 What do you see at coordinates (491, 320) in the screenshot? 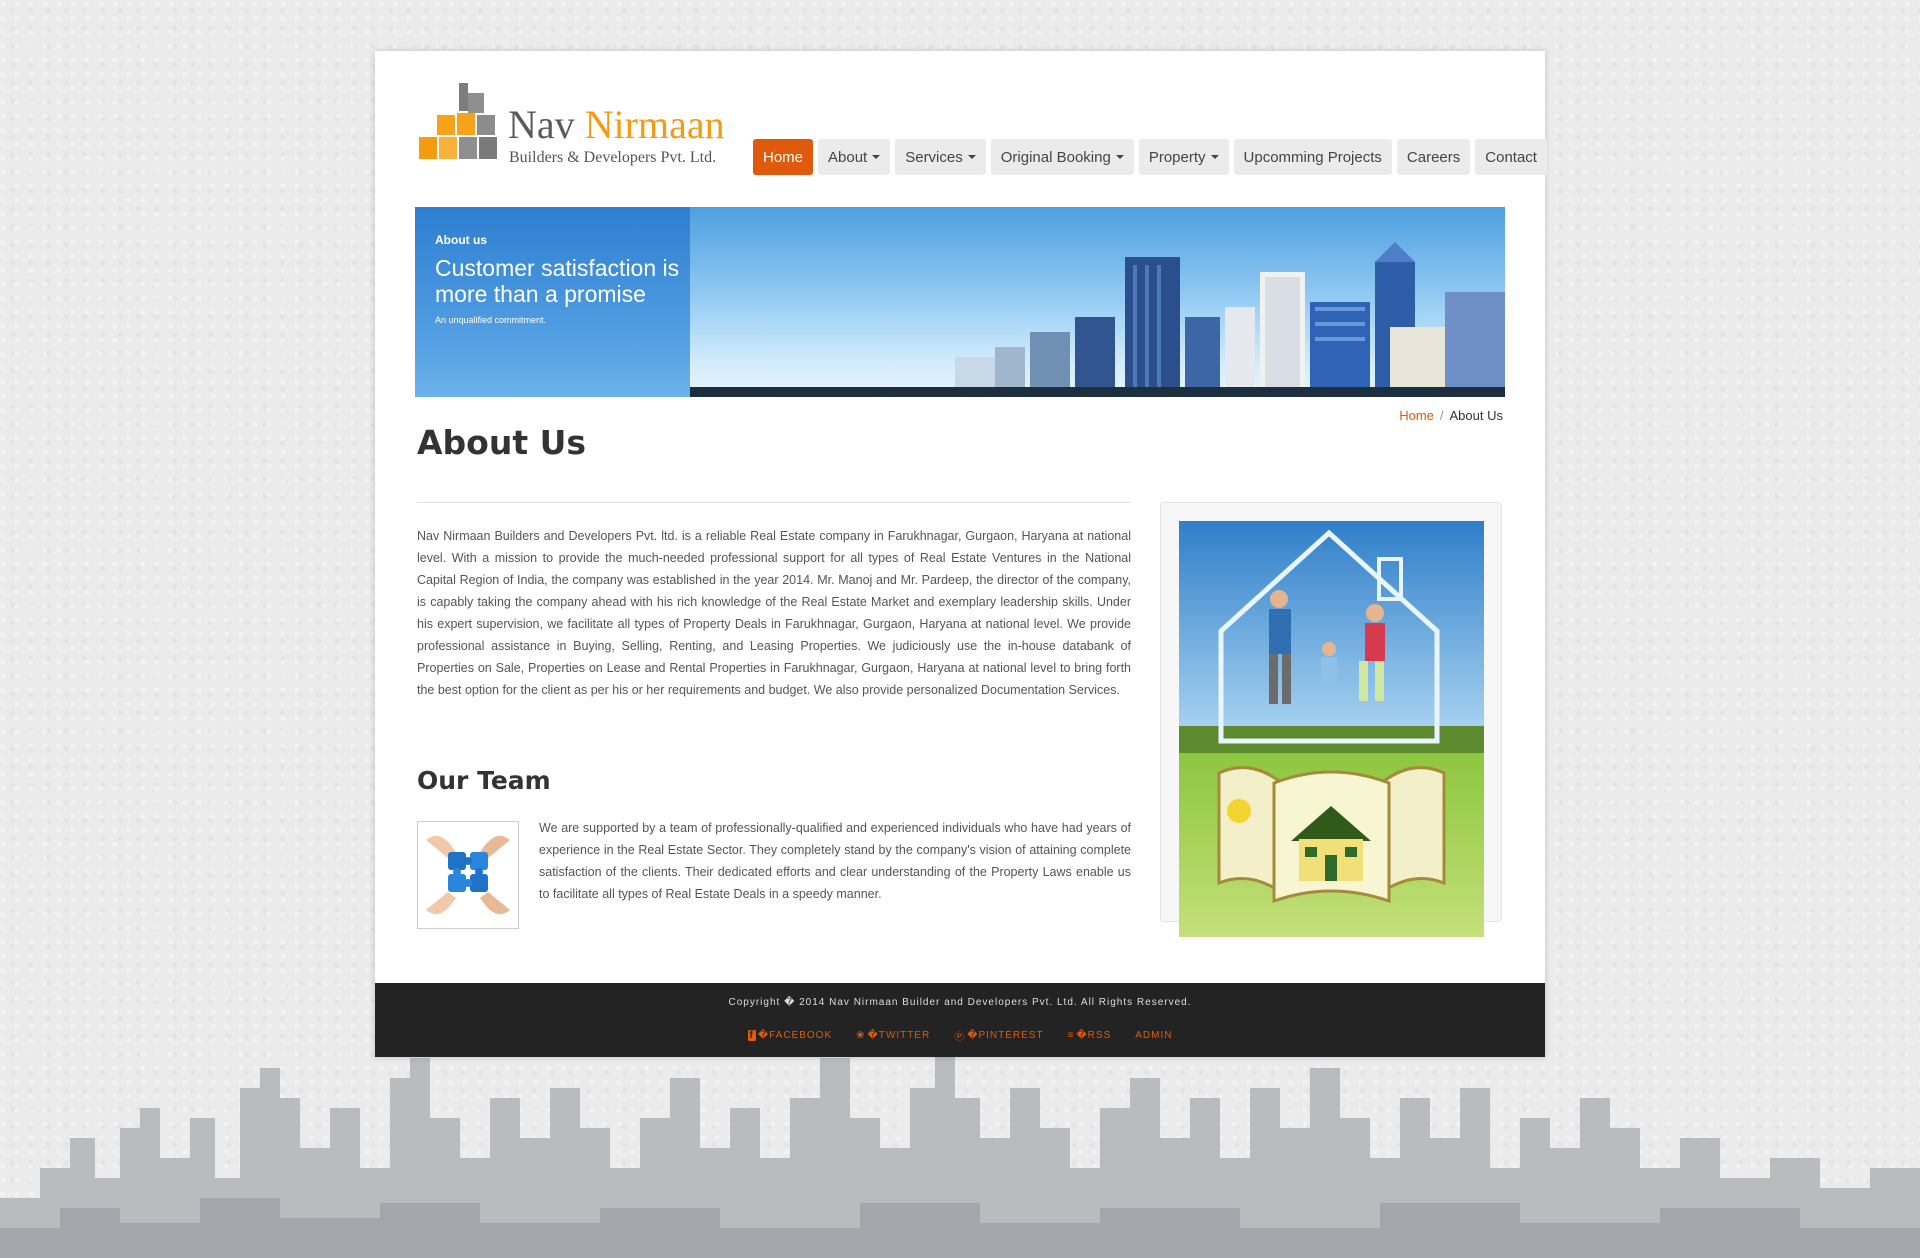
I see `banner-tagline: An unqualified commitment.` at bounding box center [491, 320].